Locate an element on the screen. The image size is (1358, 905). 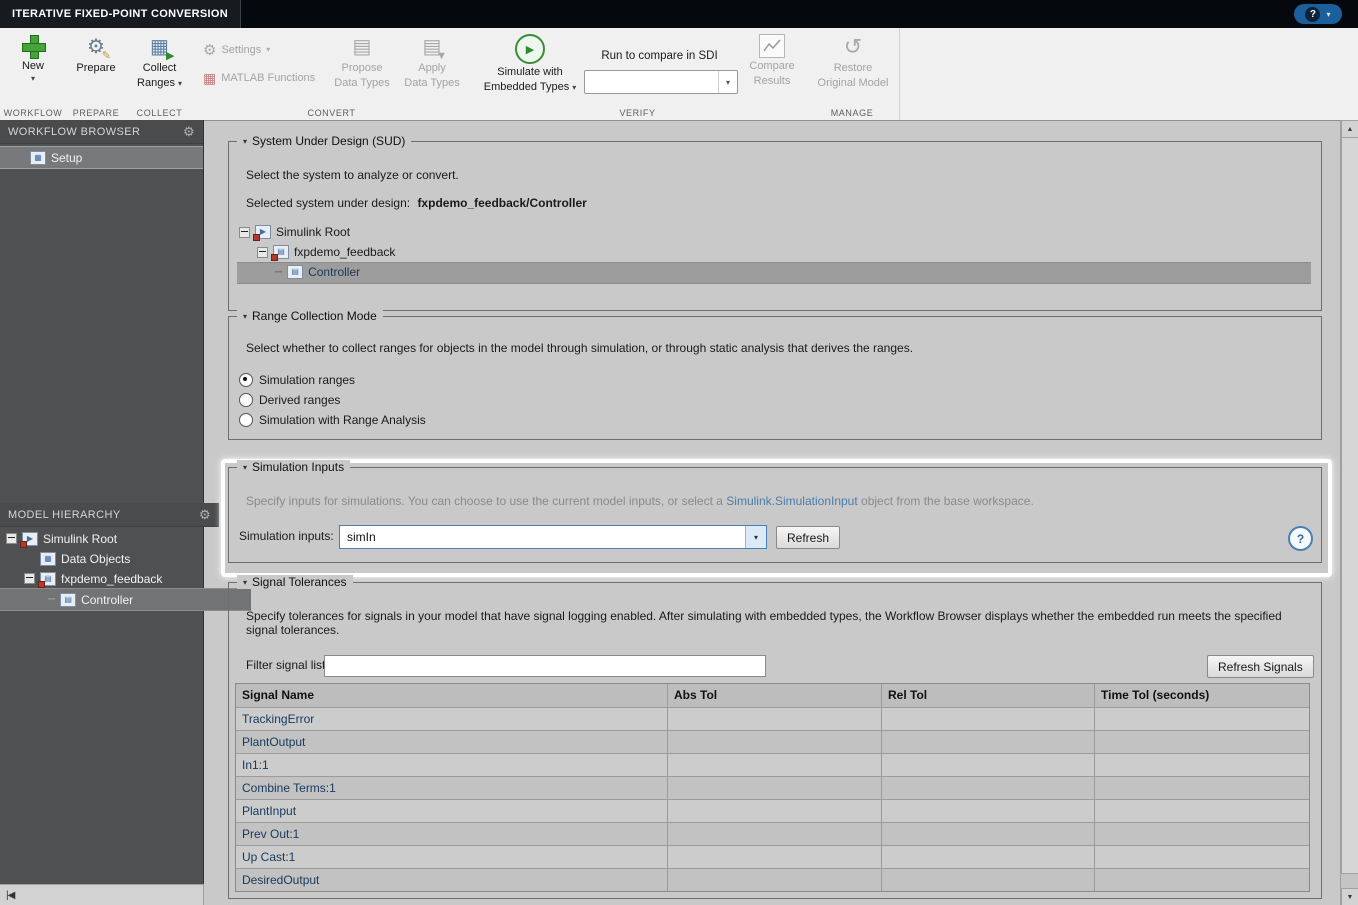
radio-derived-ranges: Derived ranges is located at coordinates (289, 400).